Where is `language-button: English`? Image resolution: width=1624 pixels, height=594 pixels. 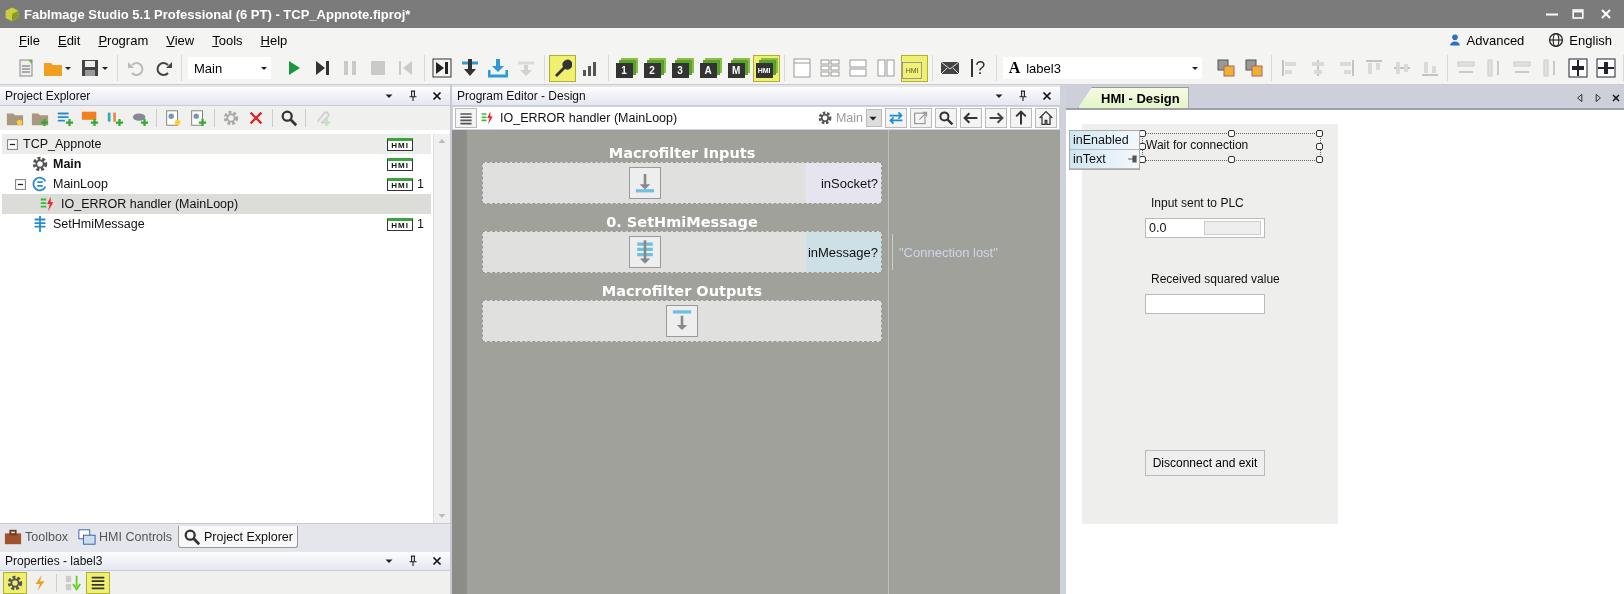
language-button: English is located at coordinates (1580, 40).